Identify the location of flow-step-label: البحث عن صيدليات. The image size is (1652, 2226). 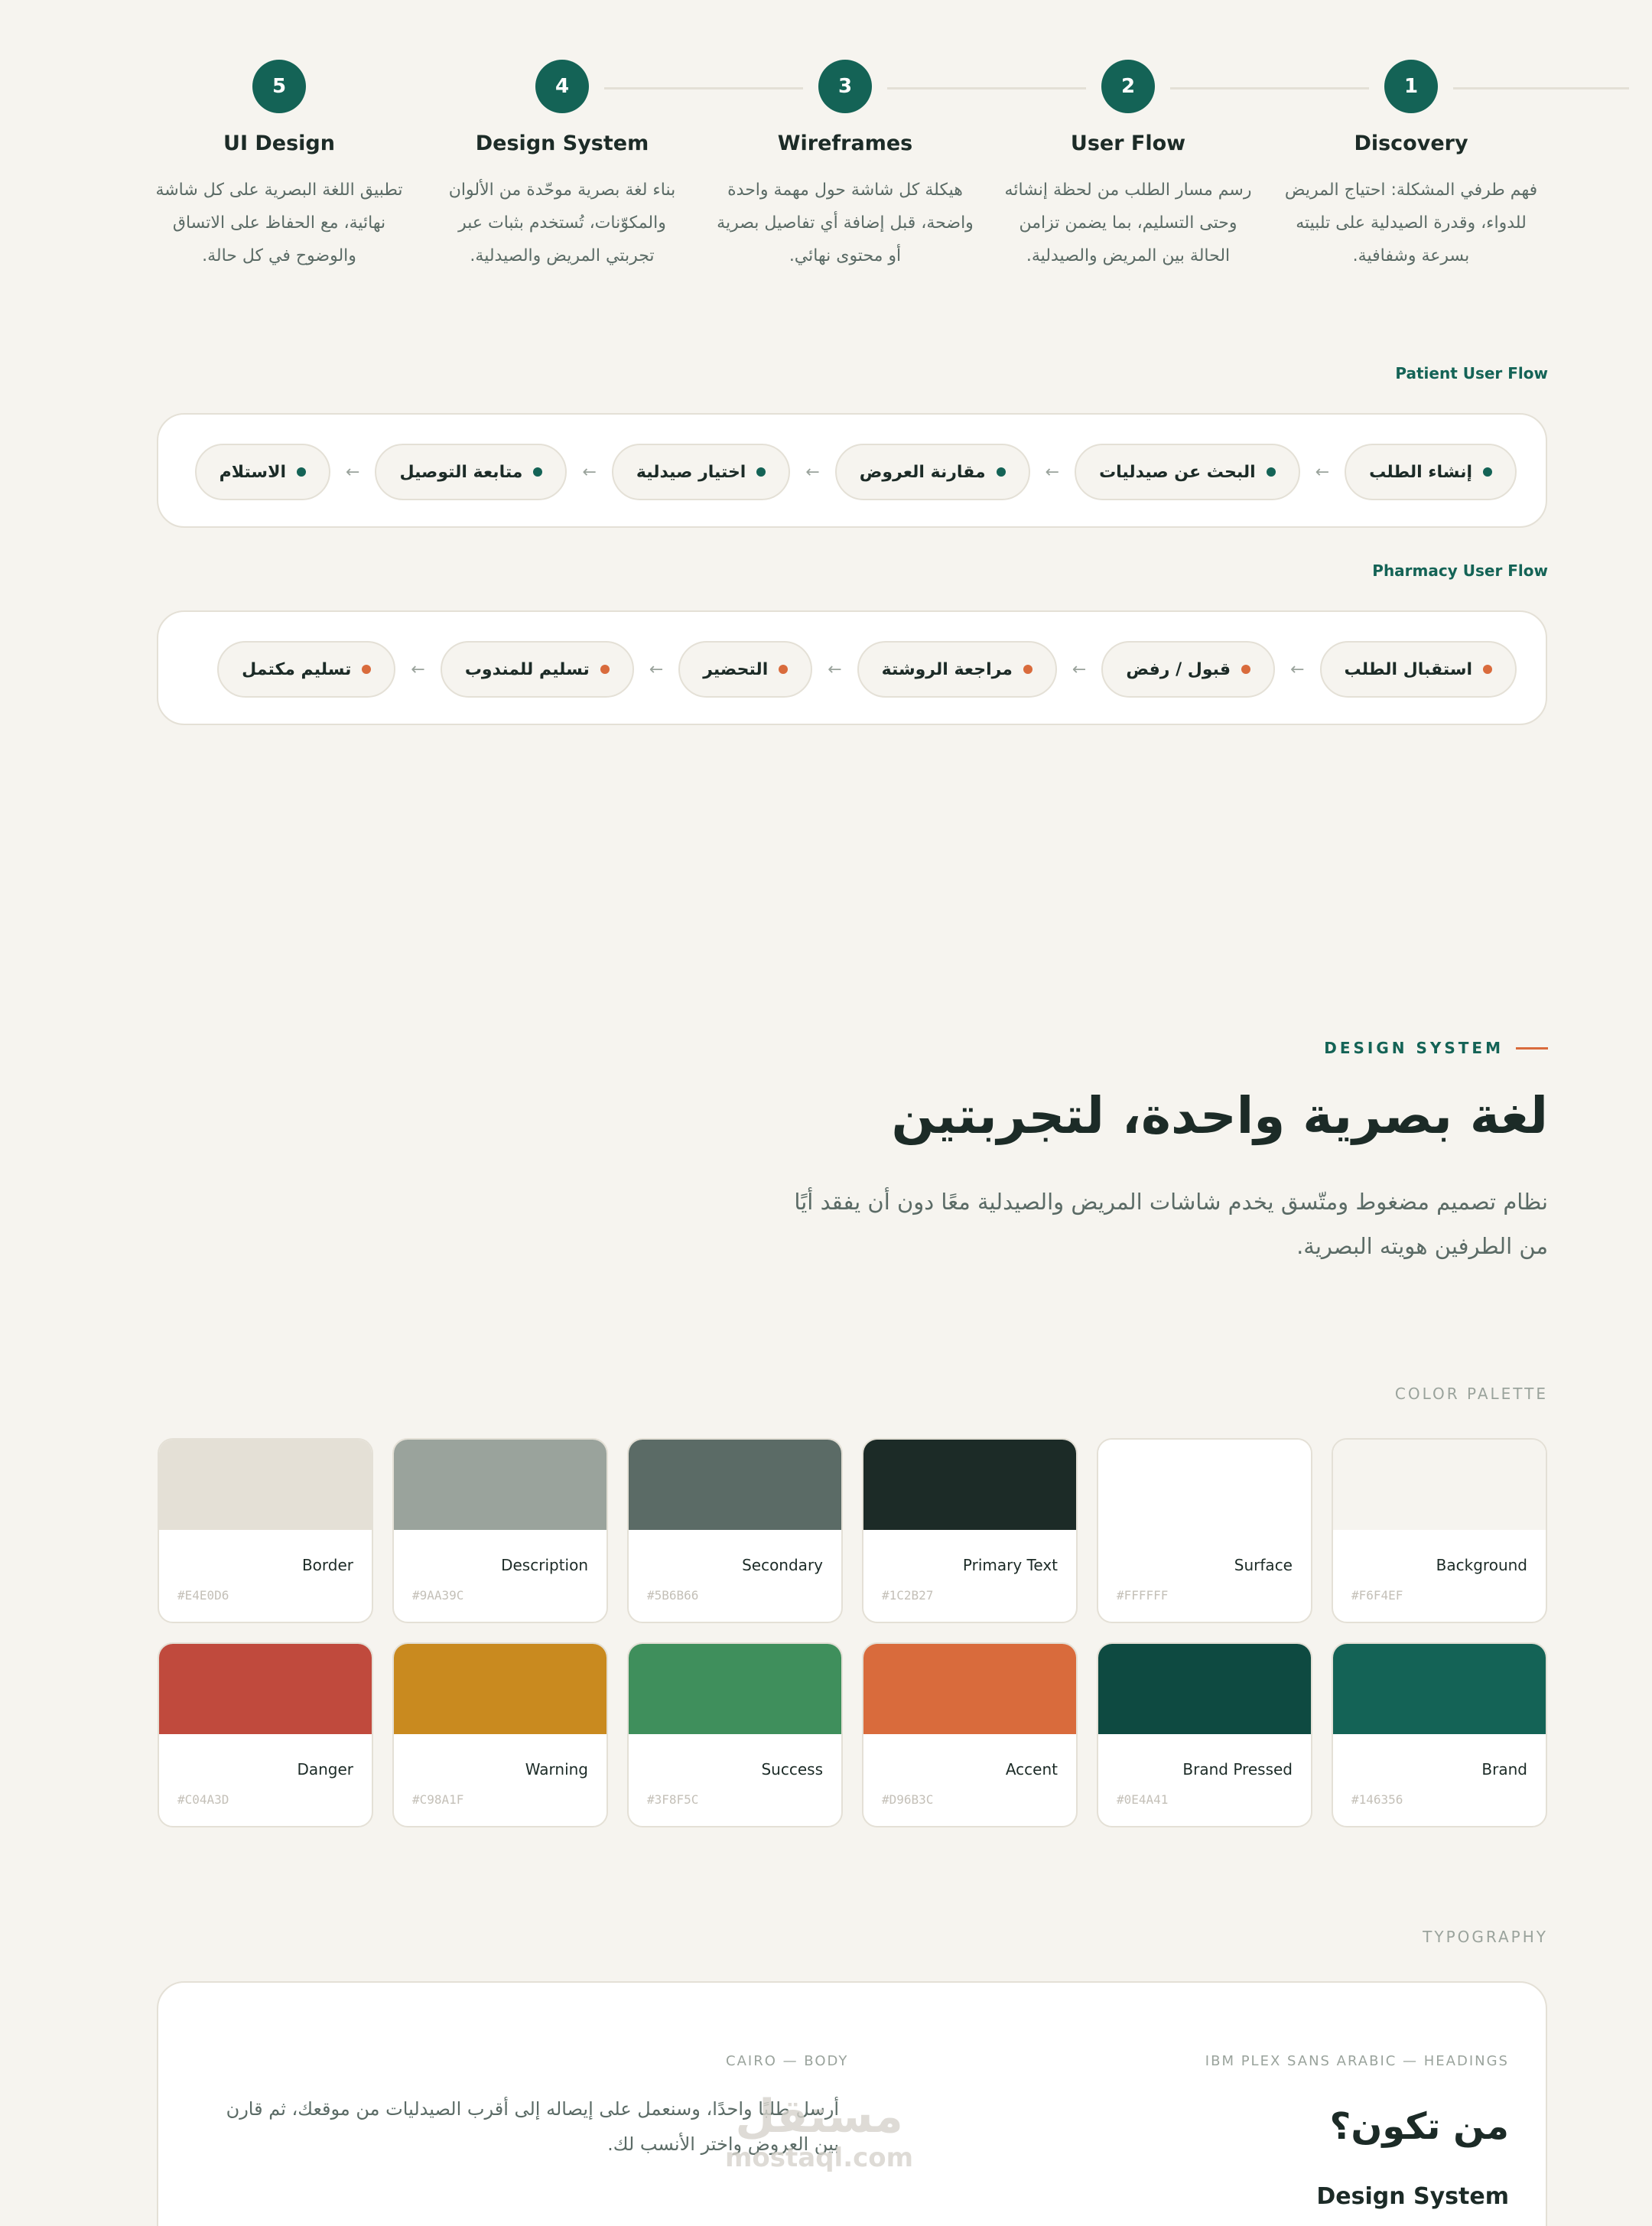
(1177, 472).